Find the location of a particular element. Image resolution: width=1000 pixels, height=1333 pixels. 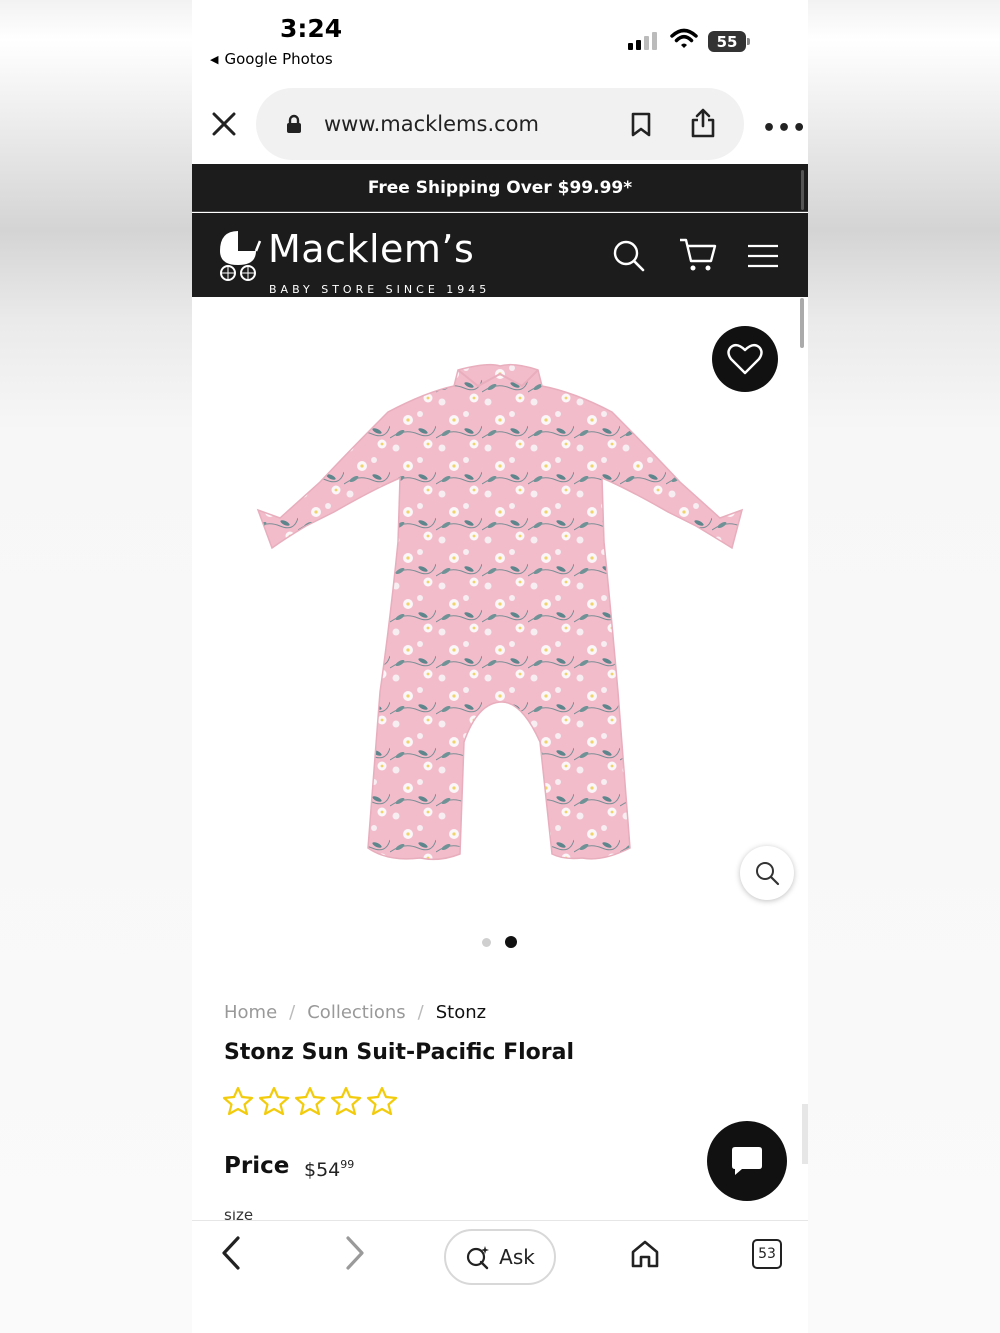

back-to-app-link: ◀ Google Photos is located at coordinates (271, 59).